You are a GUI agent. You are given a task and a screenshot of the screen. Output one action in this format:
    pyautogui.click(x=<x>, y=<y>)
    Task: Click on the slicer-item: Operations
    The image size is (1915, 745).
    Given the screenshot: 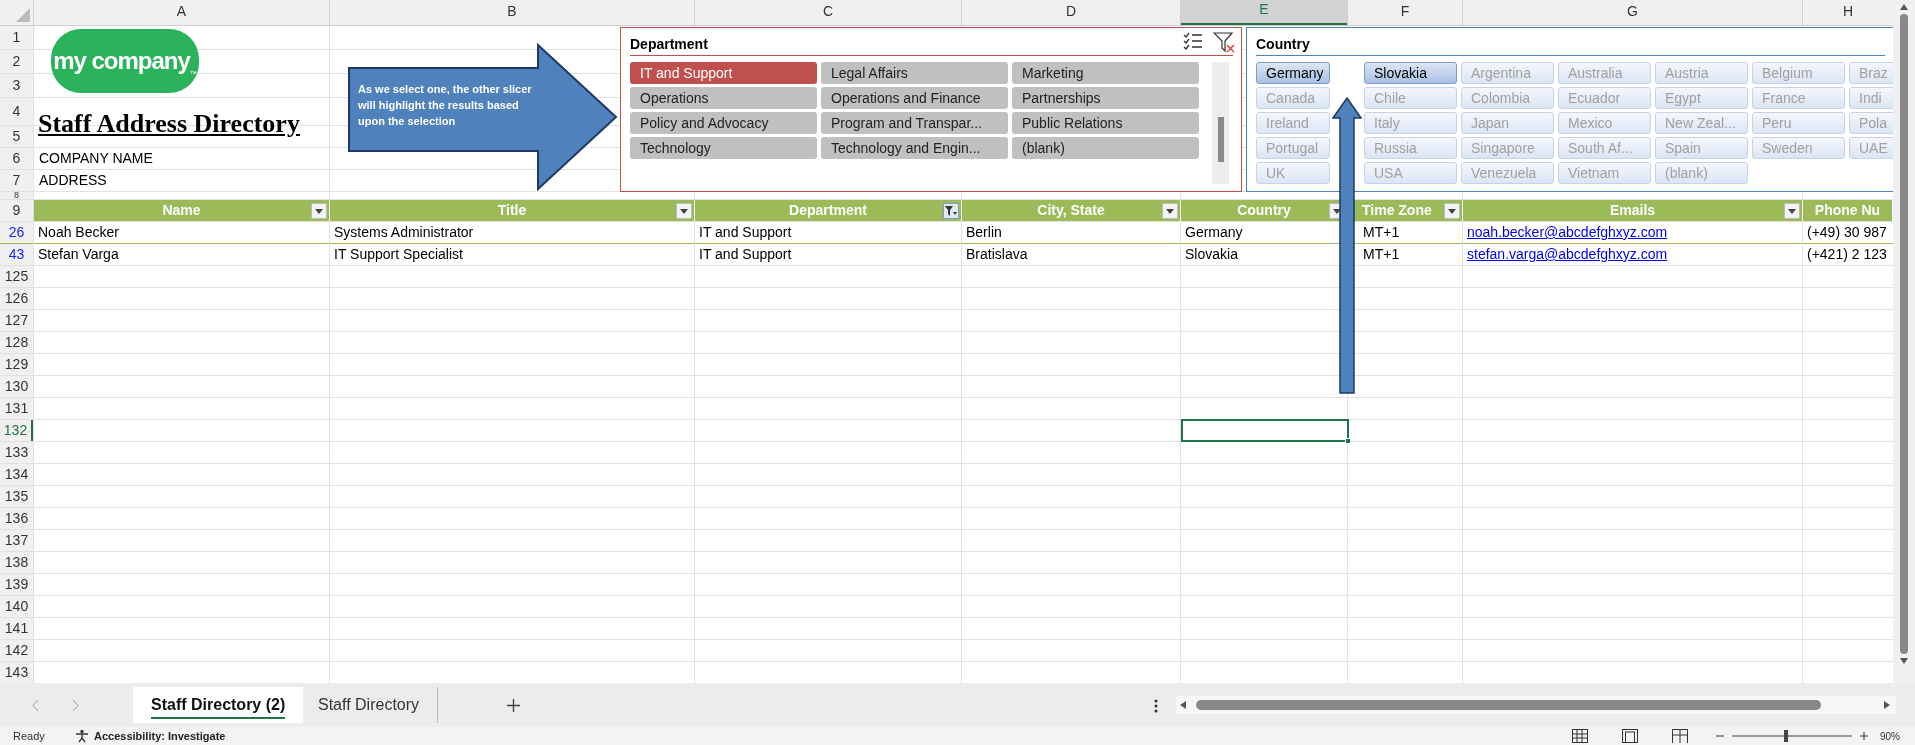 What is the action you would take?
    pyautogui.click(x=723, y=98)
    